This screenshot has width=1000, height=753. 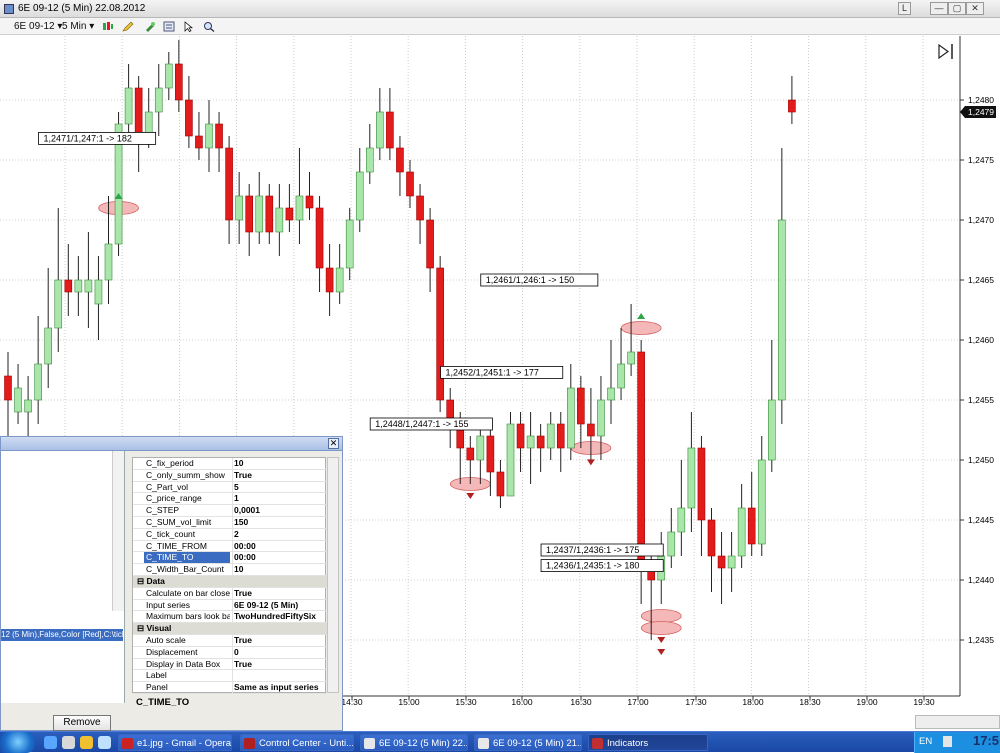 What do you see at coordinates (104, 742) in the screenshot?
I see `desktop-quicklaunch-icon` at bounding box center [104, 742].